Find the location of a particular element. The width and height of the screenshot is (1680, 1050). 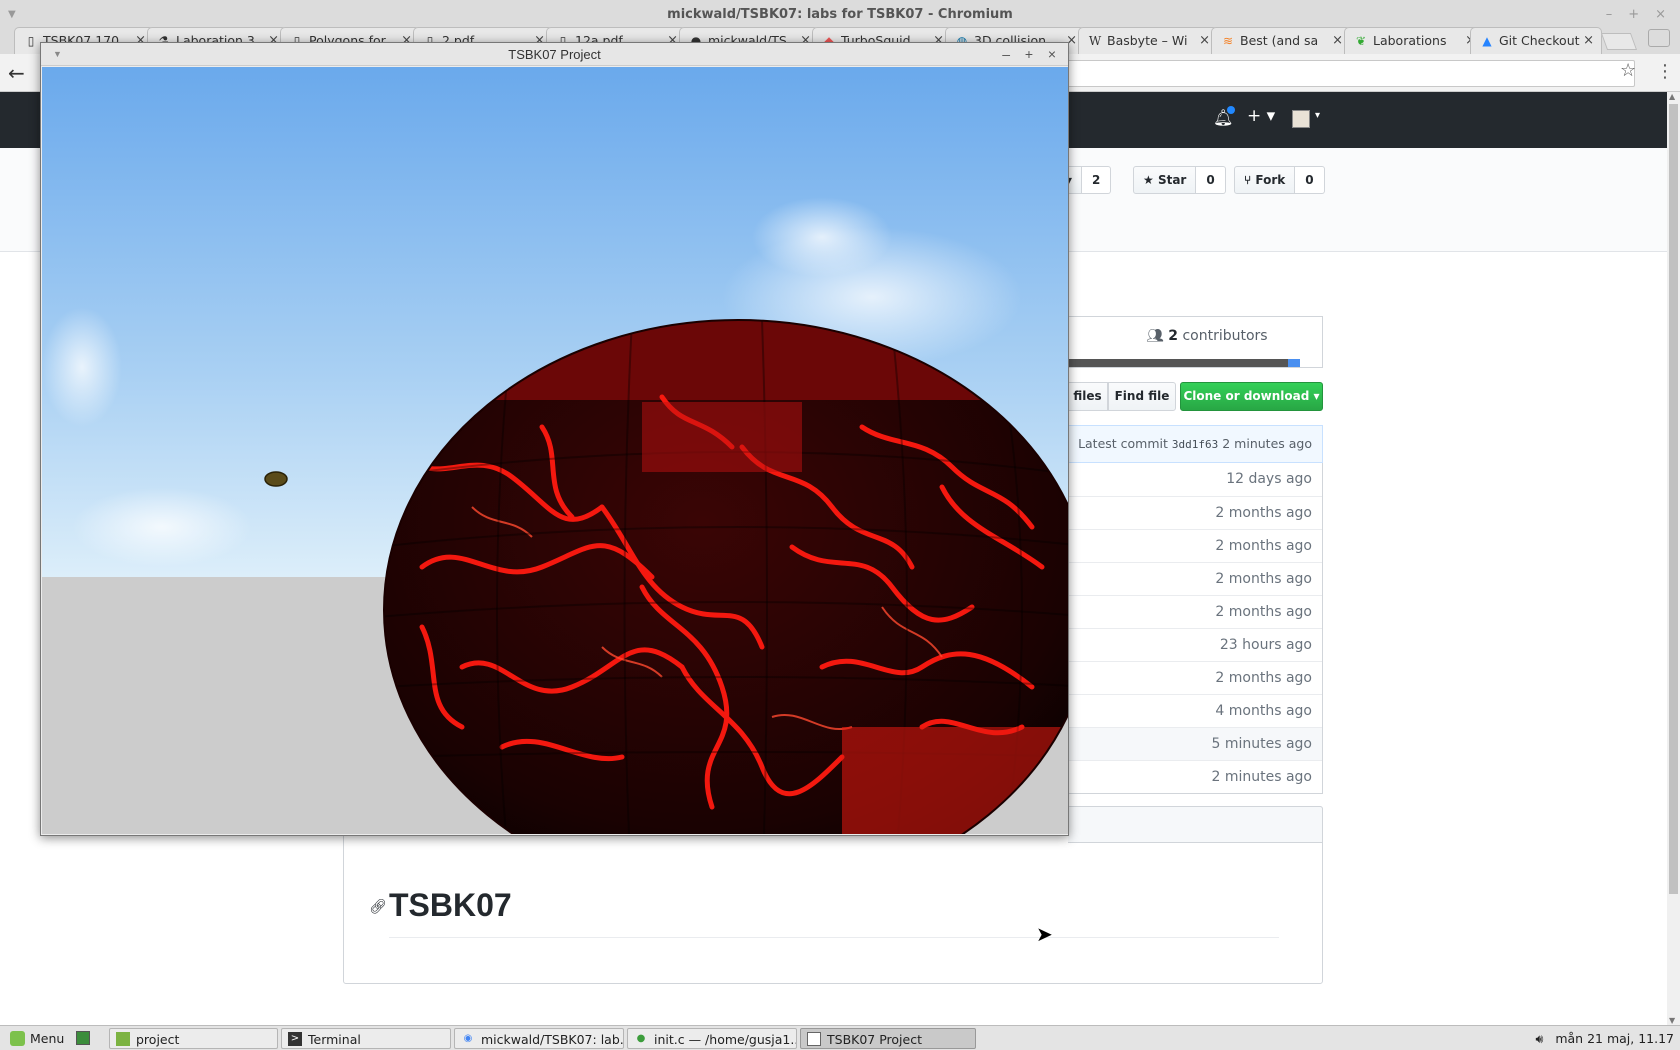

system-tray: 🔊︎ mån 21 maj, 11.17 is located at coordinates (1607, 1038).